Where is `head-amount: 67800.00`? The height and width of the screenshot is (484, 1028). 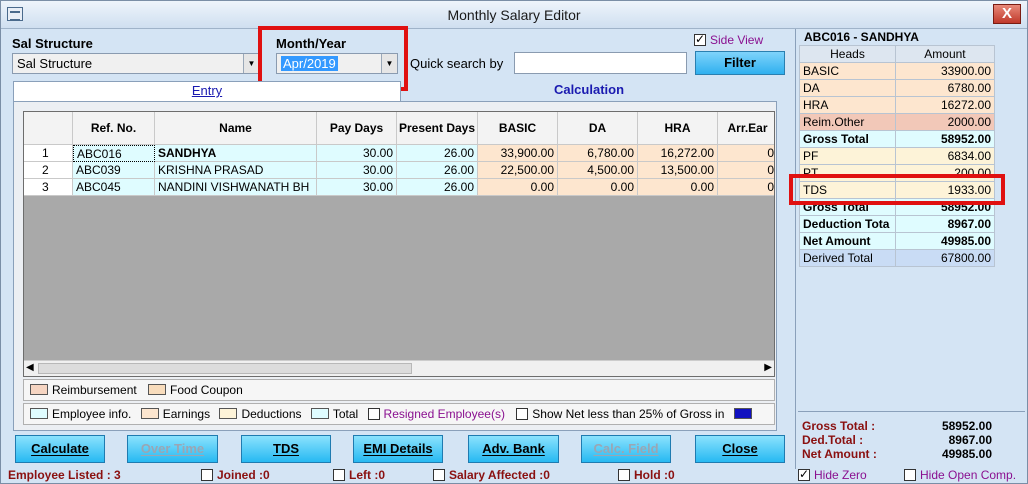
head-amount: 67800.00 is located at coordinates (945, 258).